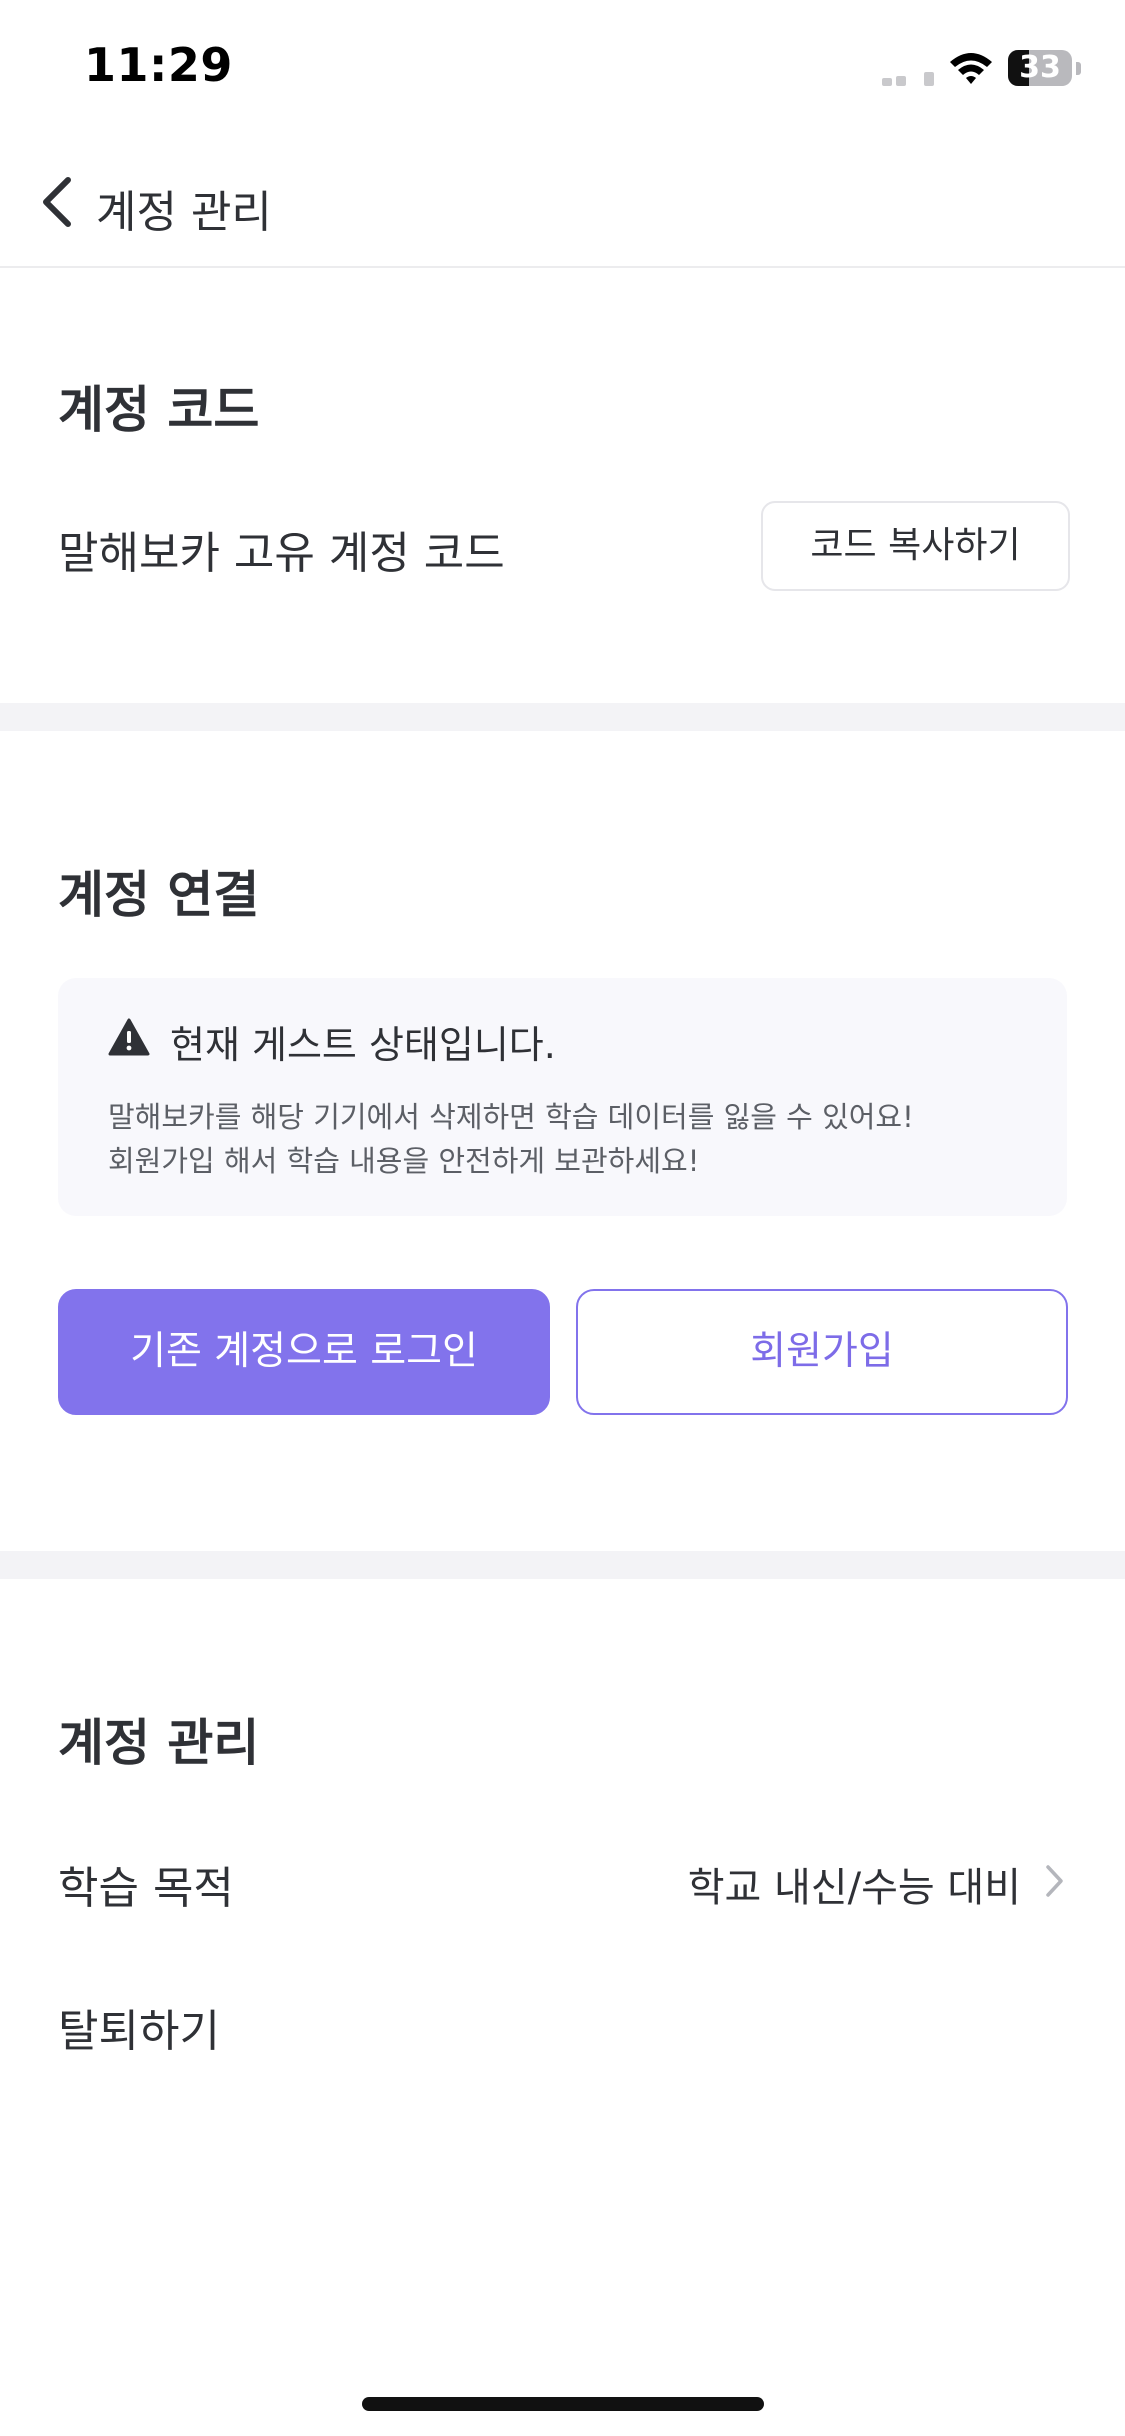 The width and height of the screenshot is (1125, 2436). I want to click on account-code-section-title: 계정 코드, so click(159, 410).